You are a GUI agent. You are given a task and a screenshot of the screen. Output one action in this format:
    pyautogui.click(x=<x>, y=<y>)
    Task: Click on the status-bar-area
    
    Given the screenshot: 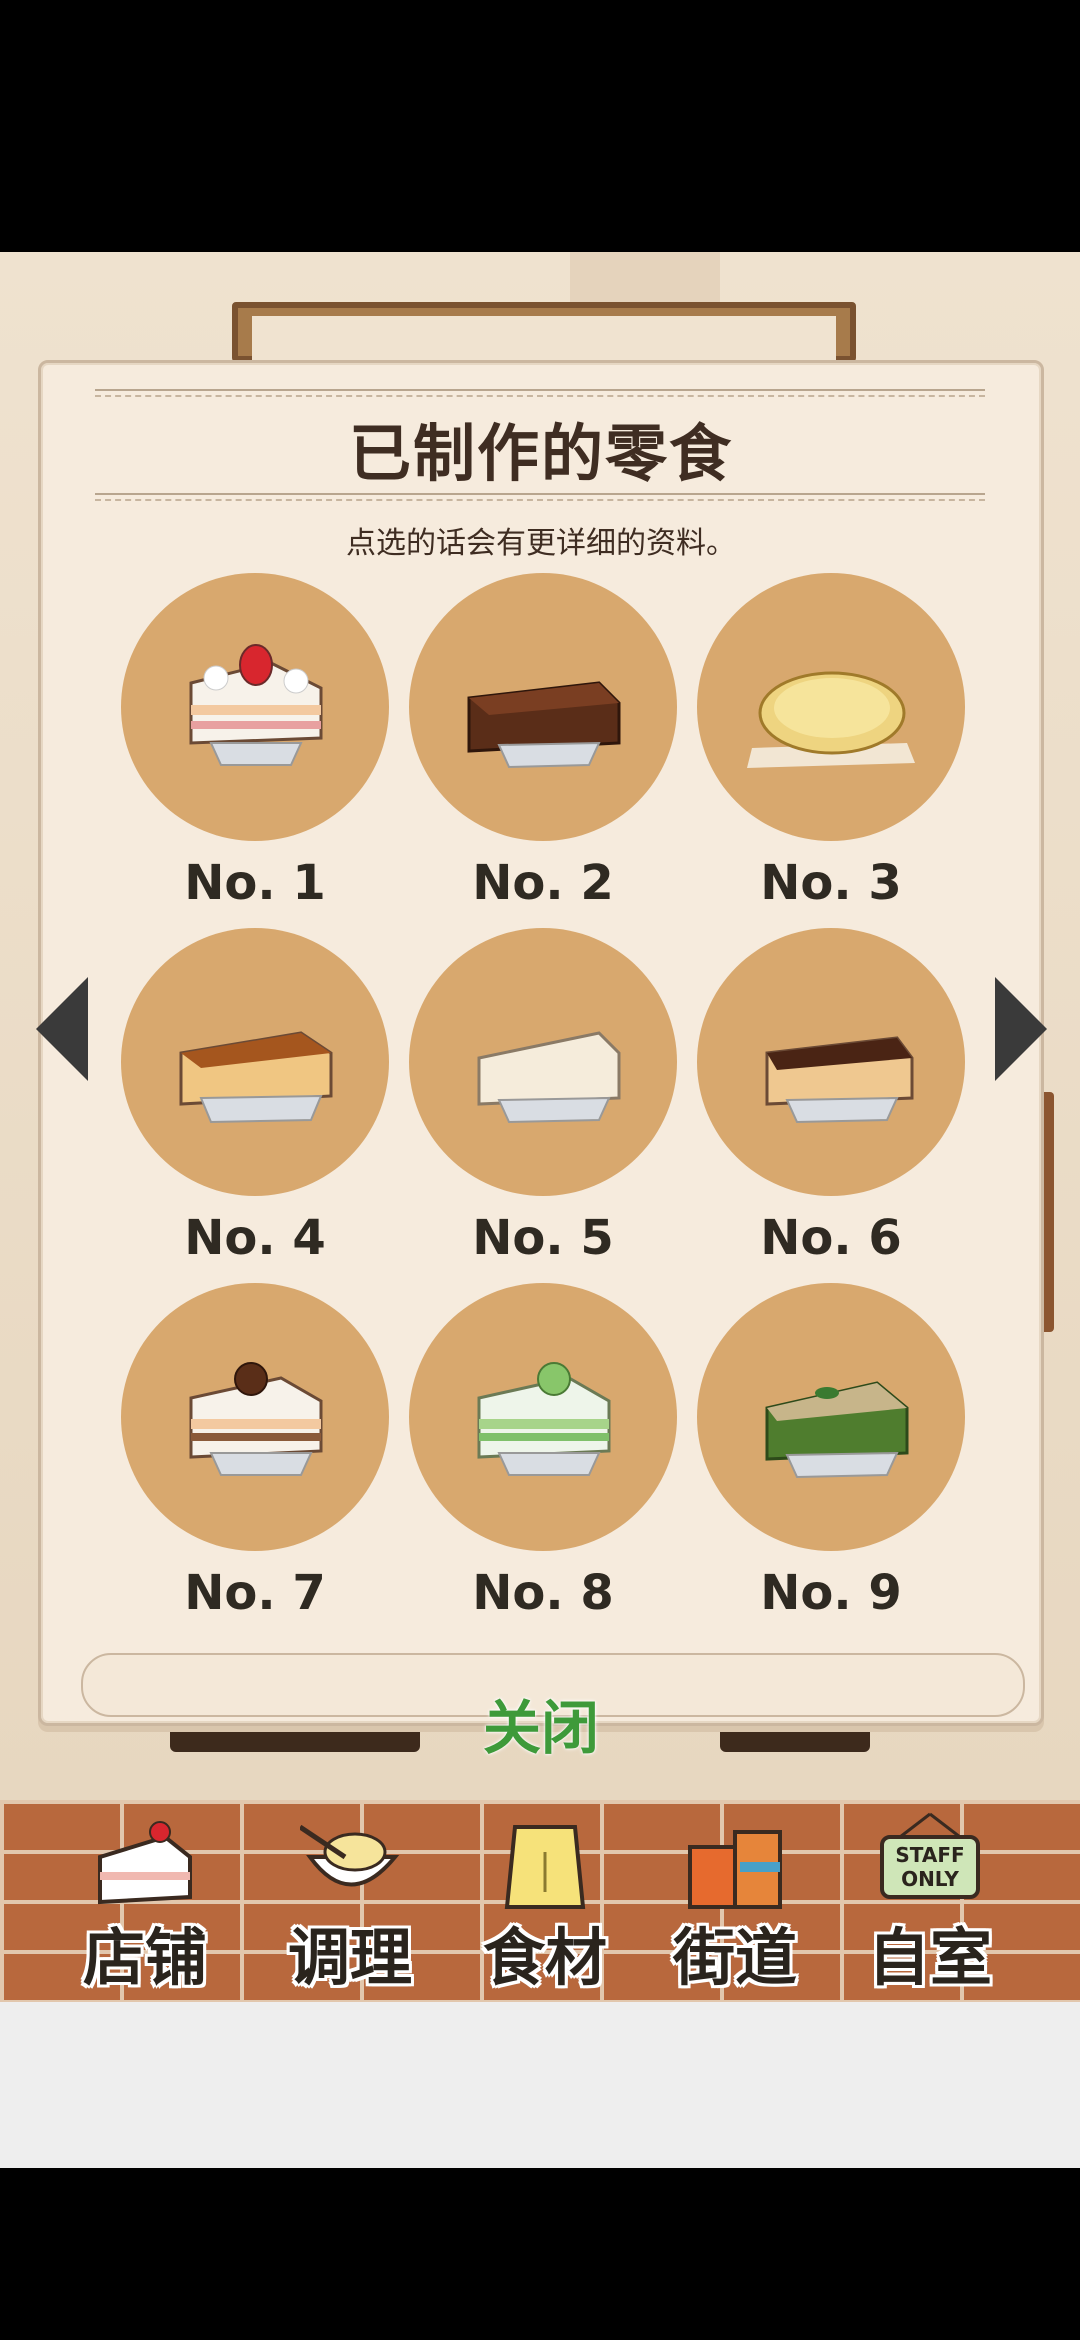 What is the action you would take?
    pyautogui.click(x=540, y=126)
    